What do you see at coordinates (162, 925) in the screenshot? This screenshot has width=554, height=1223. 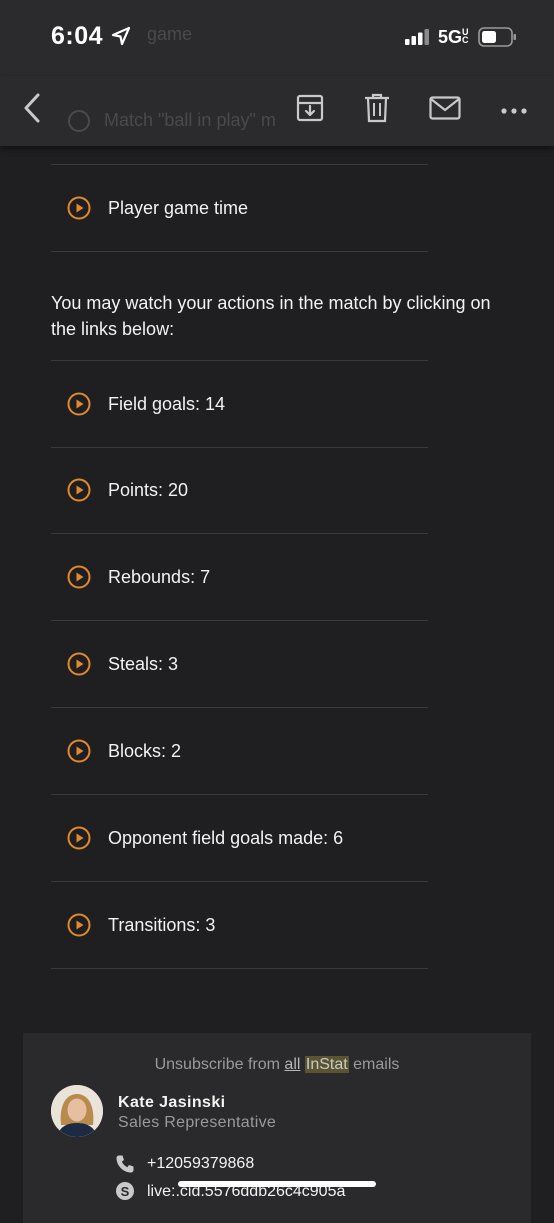 I see `link-label: Transitions: 3` at bounding box center [162, 925].